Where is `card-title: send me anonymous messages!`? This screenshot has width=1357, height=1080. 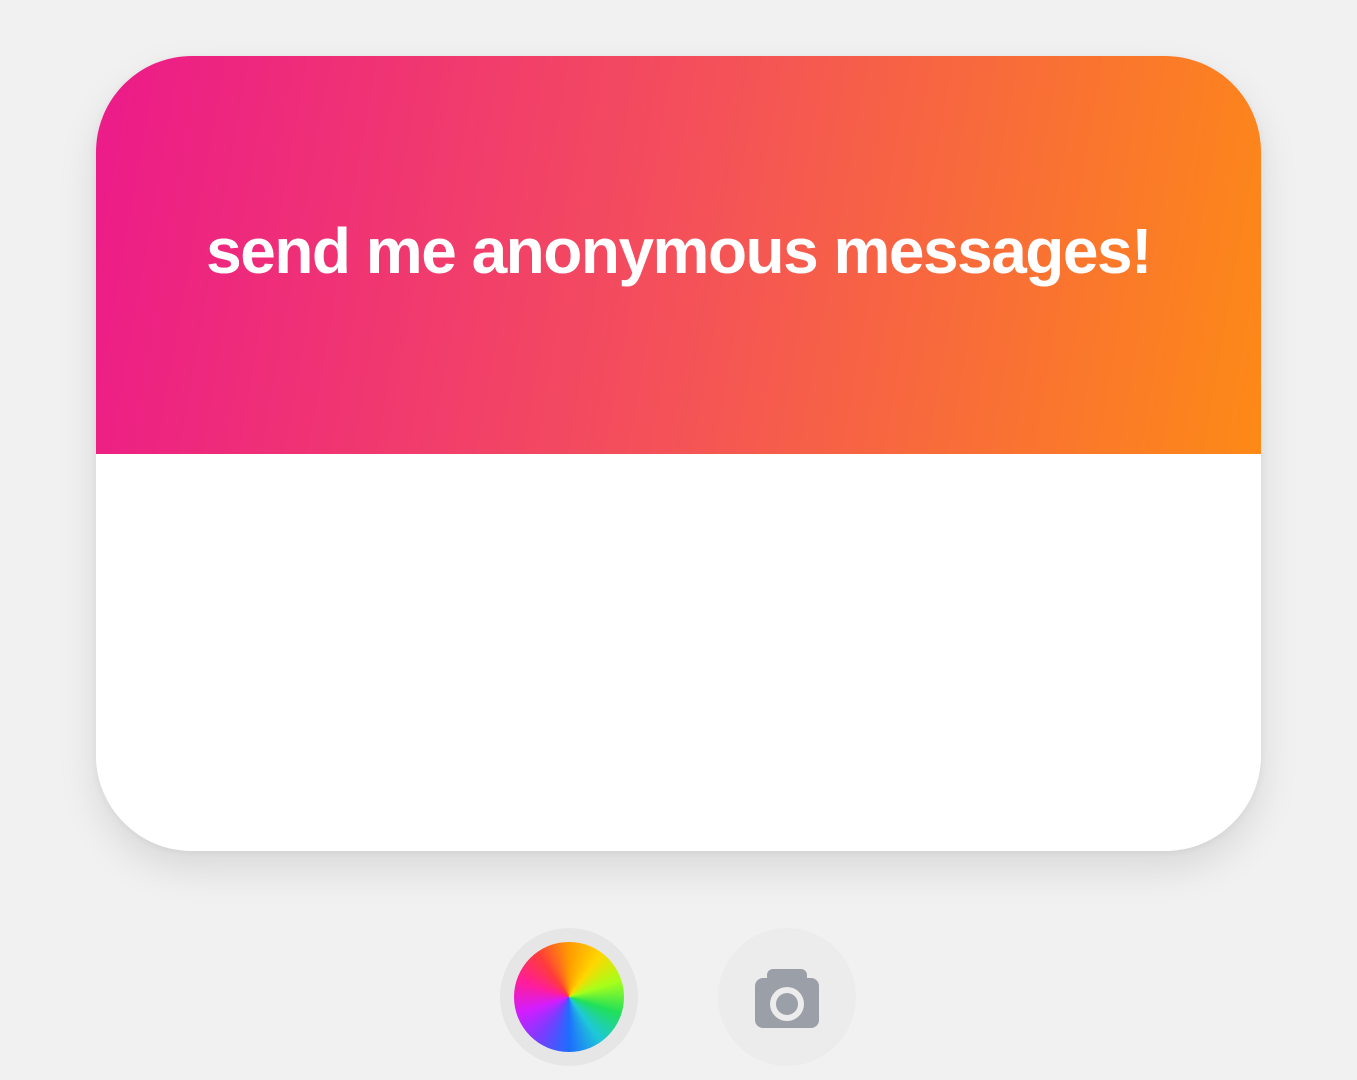
card-title: send me anonymous messages! is located at coordinates (679, 251).